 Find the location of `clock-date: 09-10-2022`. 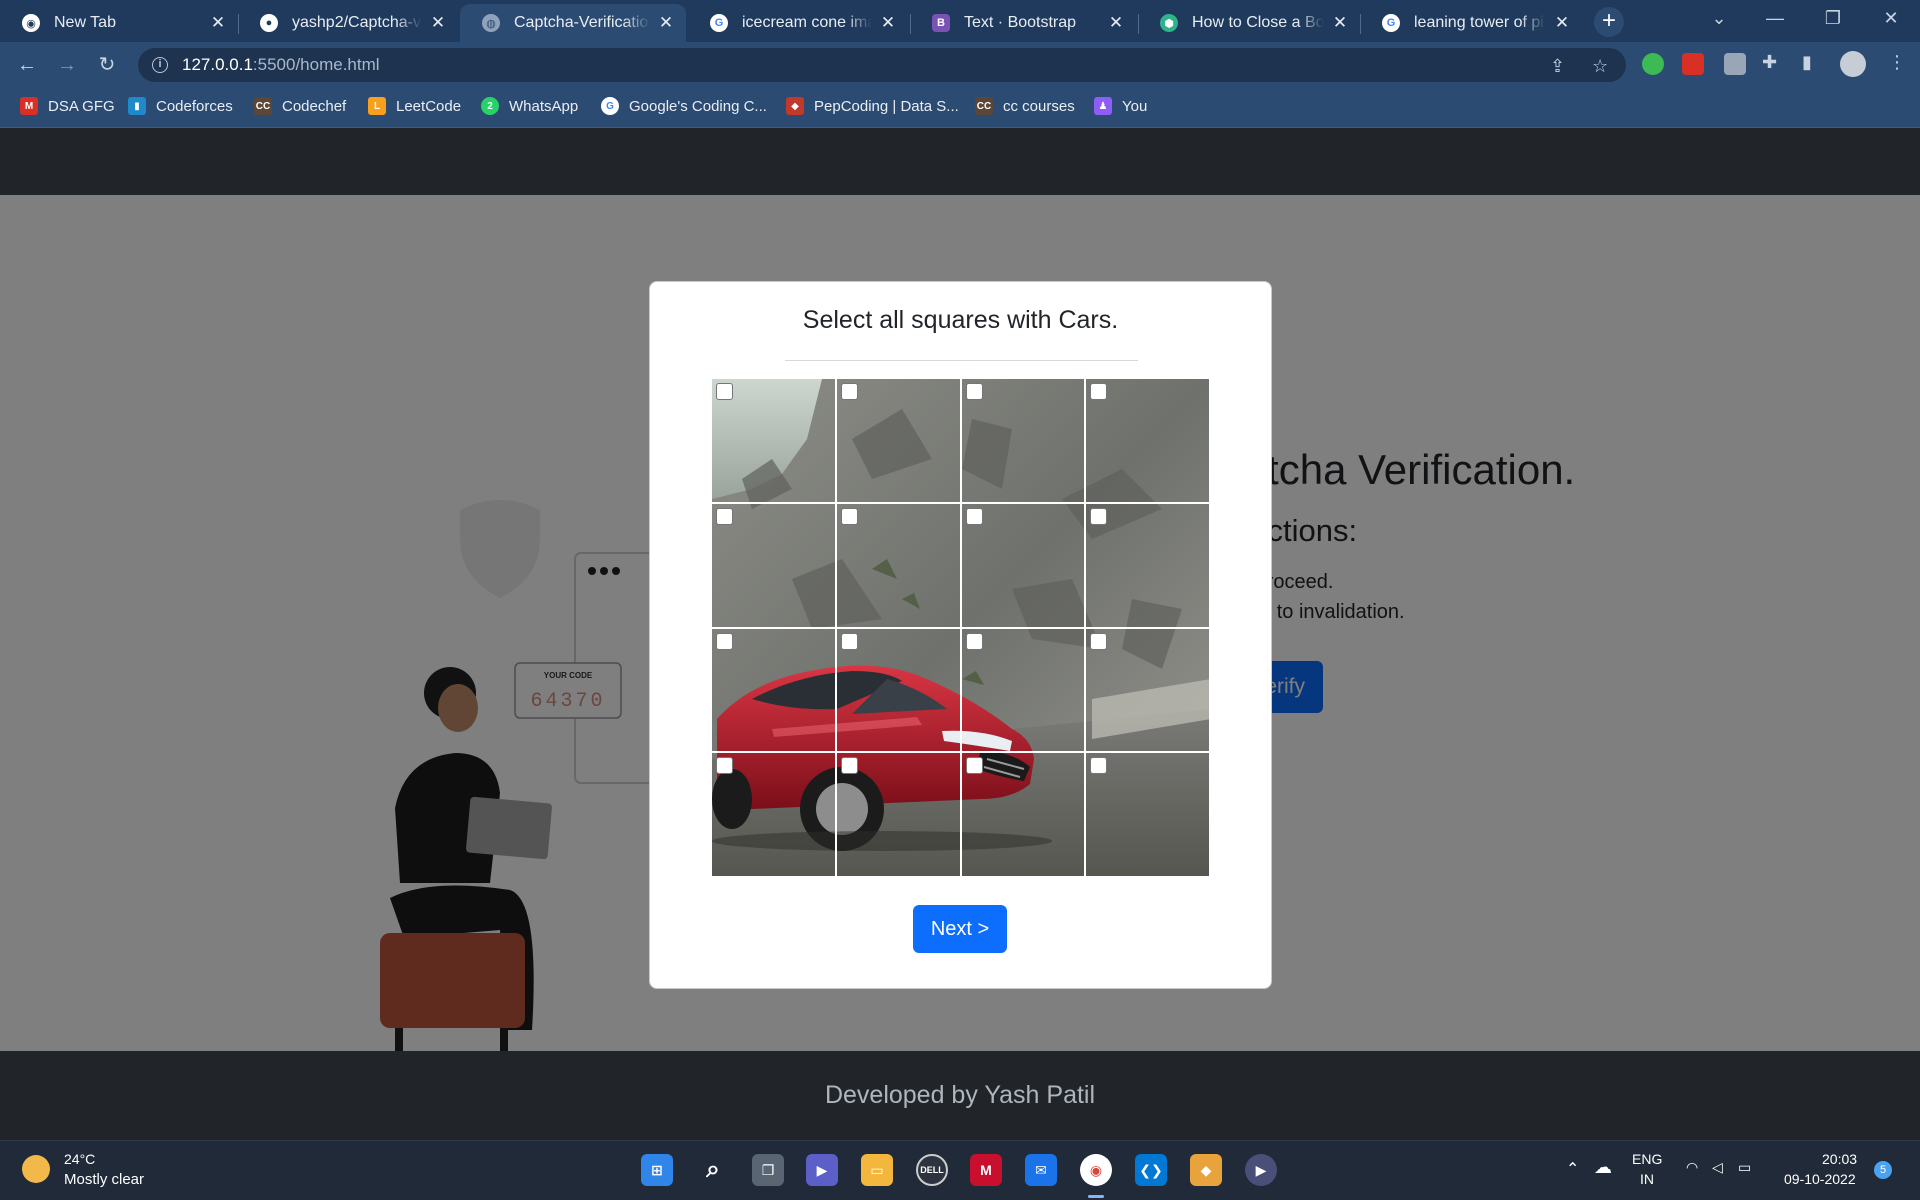

clock-date: 09-10-2022 is located at coordinates (1820, 1179).